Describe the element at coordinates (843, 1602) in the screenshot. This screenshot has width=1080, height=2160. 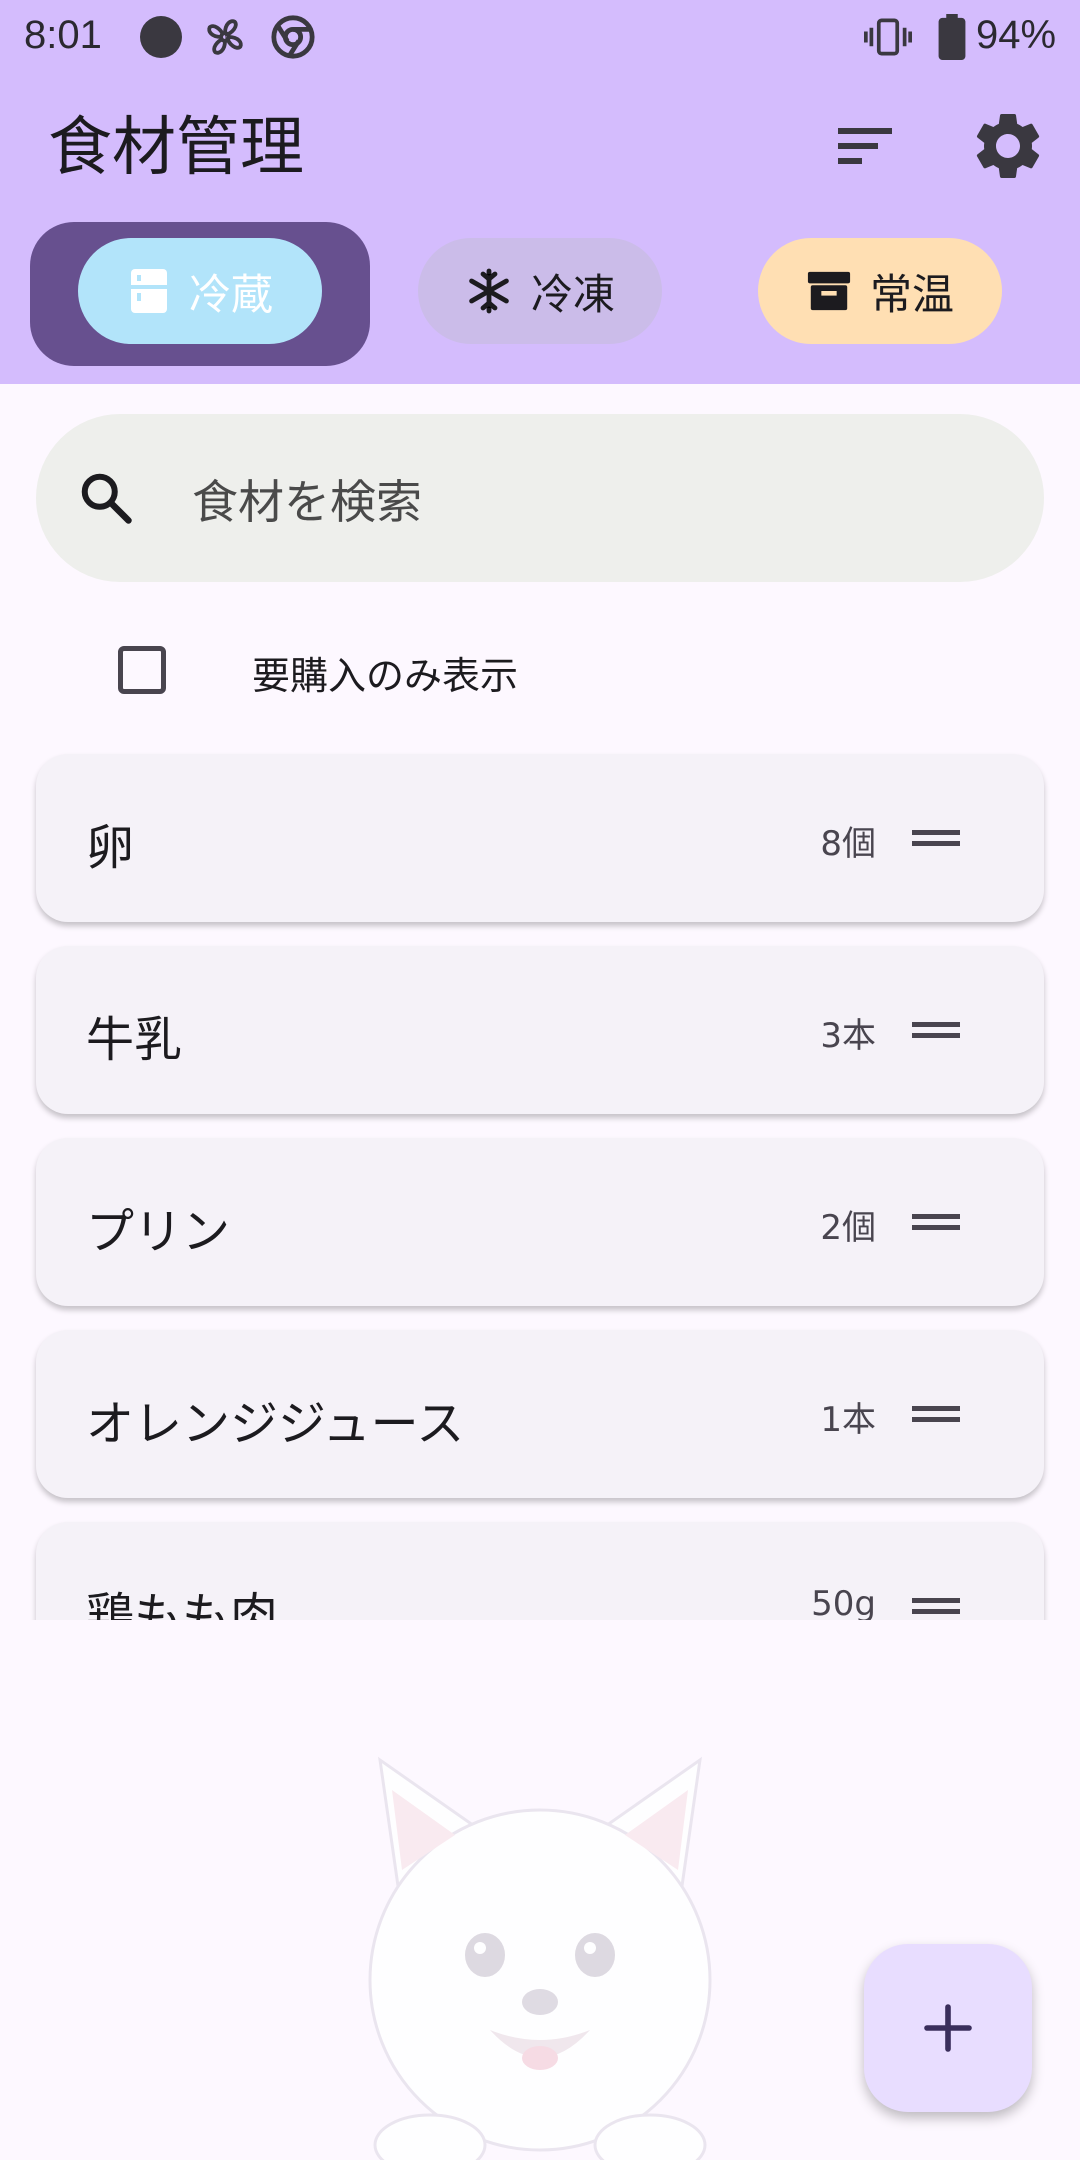
I see `item-quantity: 50g` at that location.